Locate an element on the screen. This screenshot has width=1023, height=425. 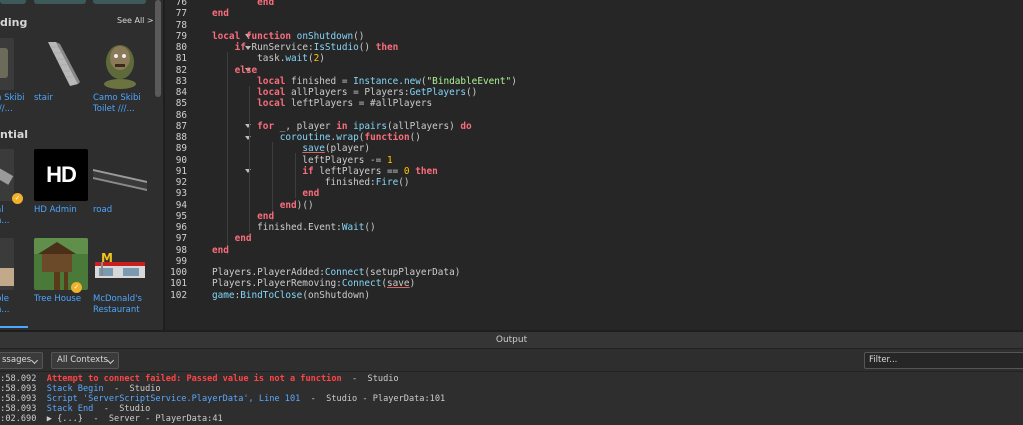
mcdonalds-thumbnail: M is located at coordinates (120, 264).